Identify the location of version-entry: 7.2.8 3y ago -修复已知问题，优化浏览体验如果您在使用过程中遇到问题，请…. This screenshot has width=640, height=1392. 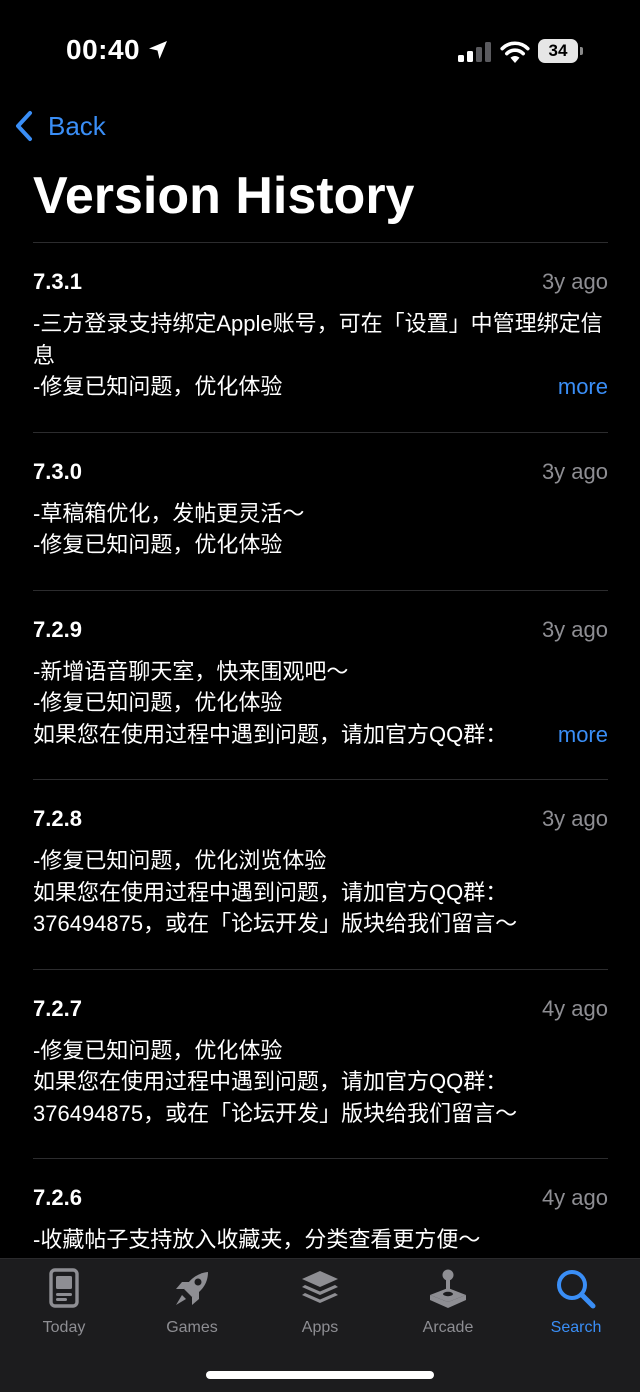
(320, 875).